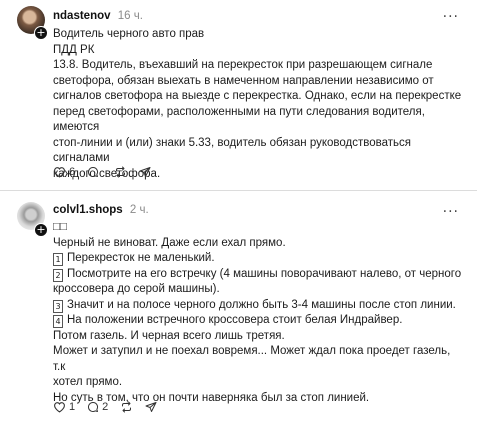  What do you see at coordinates (130, 16) in the screenshot?
I see `timestamp: 16 ч.` at bounding box center [130, 16].